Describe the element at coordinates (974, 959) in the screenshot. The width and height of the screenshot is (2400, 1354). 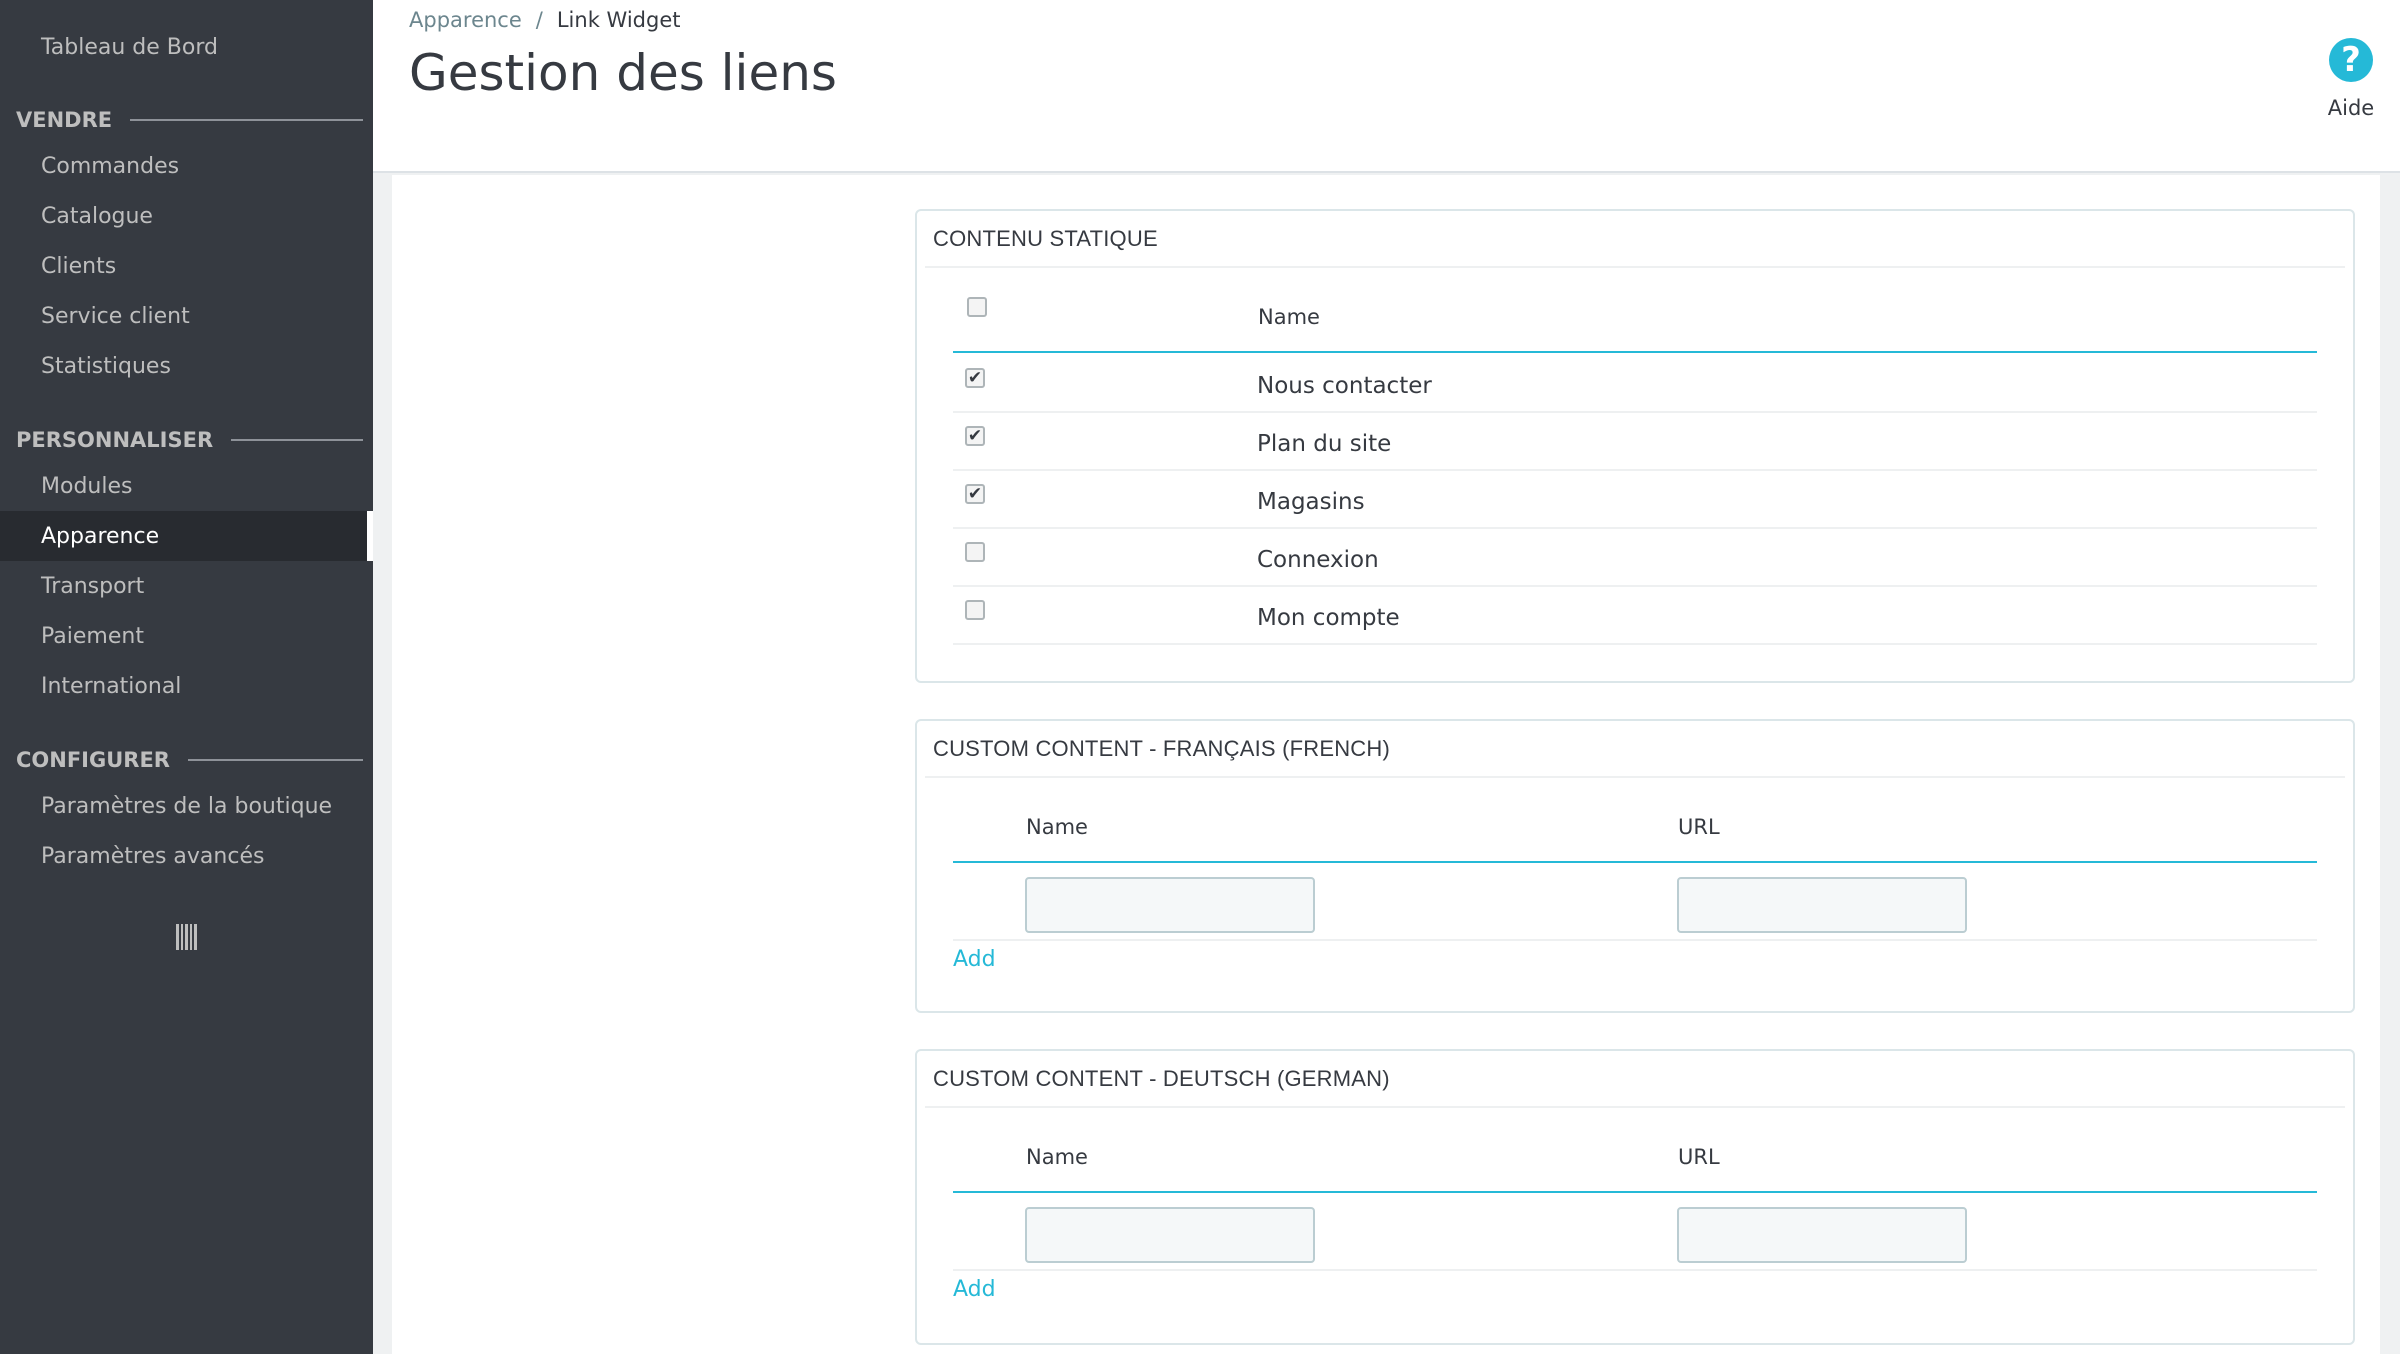
I see `add-link-fr: Add` at that location.